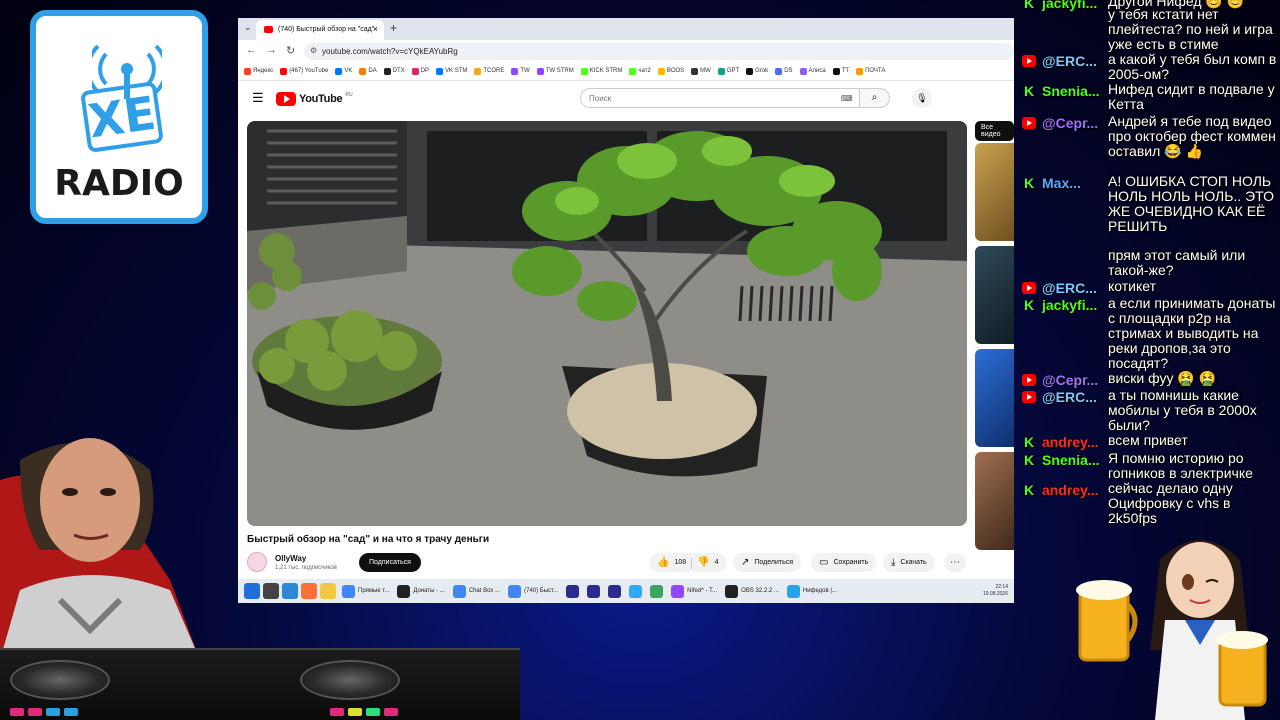 This screenshot has height=720, width=1280. Describe the element at coordinates (489, 71) in the screenshot. I see `bookmark-item: TCORE` at that location.